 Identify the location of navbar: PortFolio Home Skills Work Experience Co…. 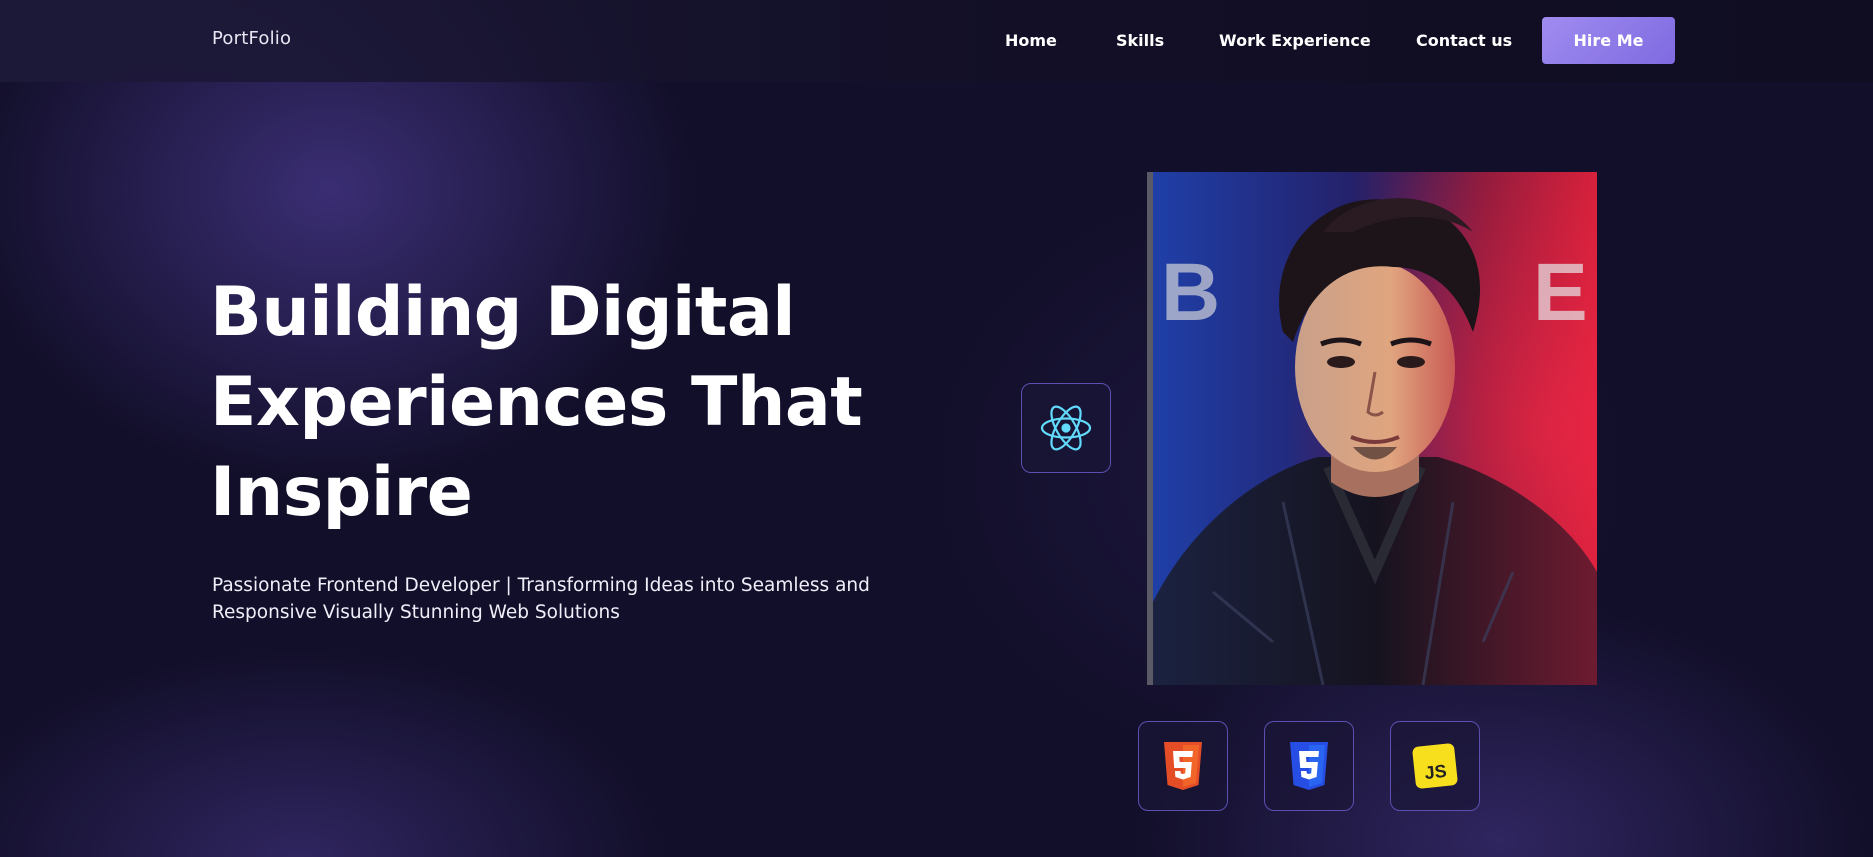
(936, 41).